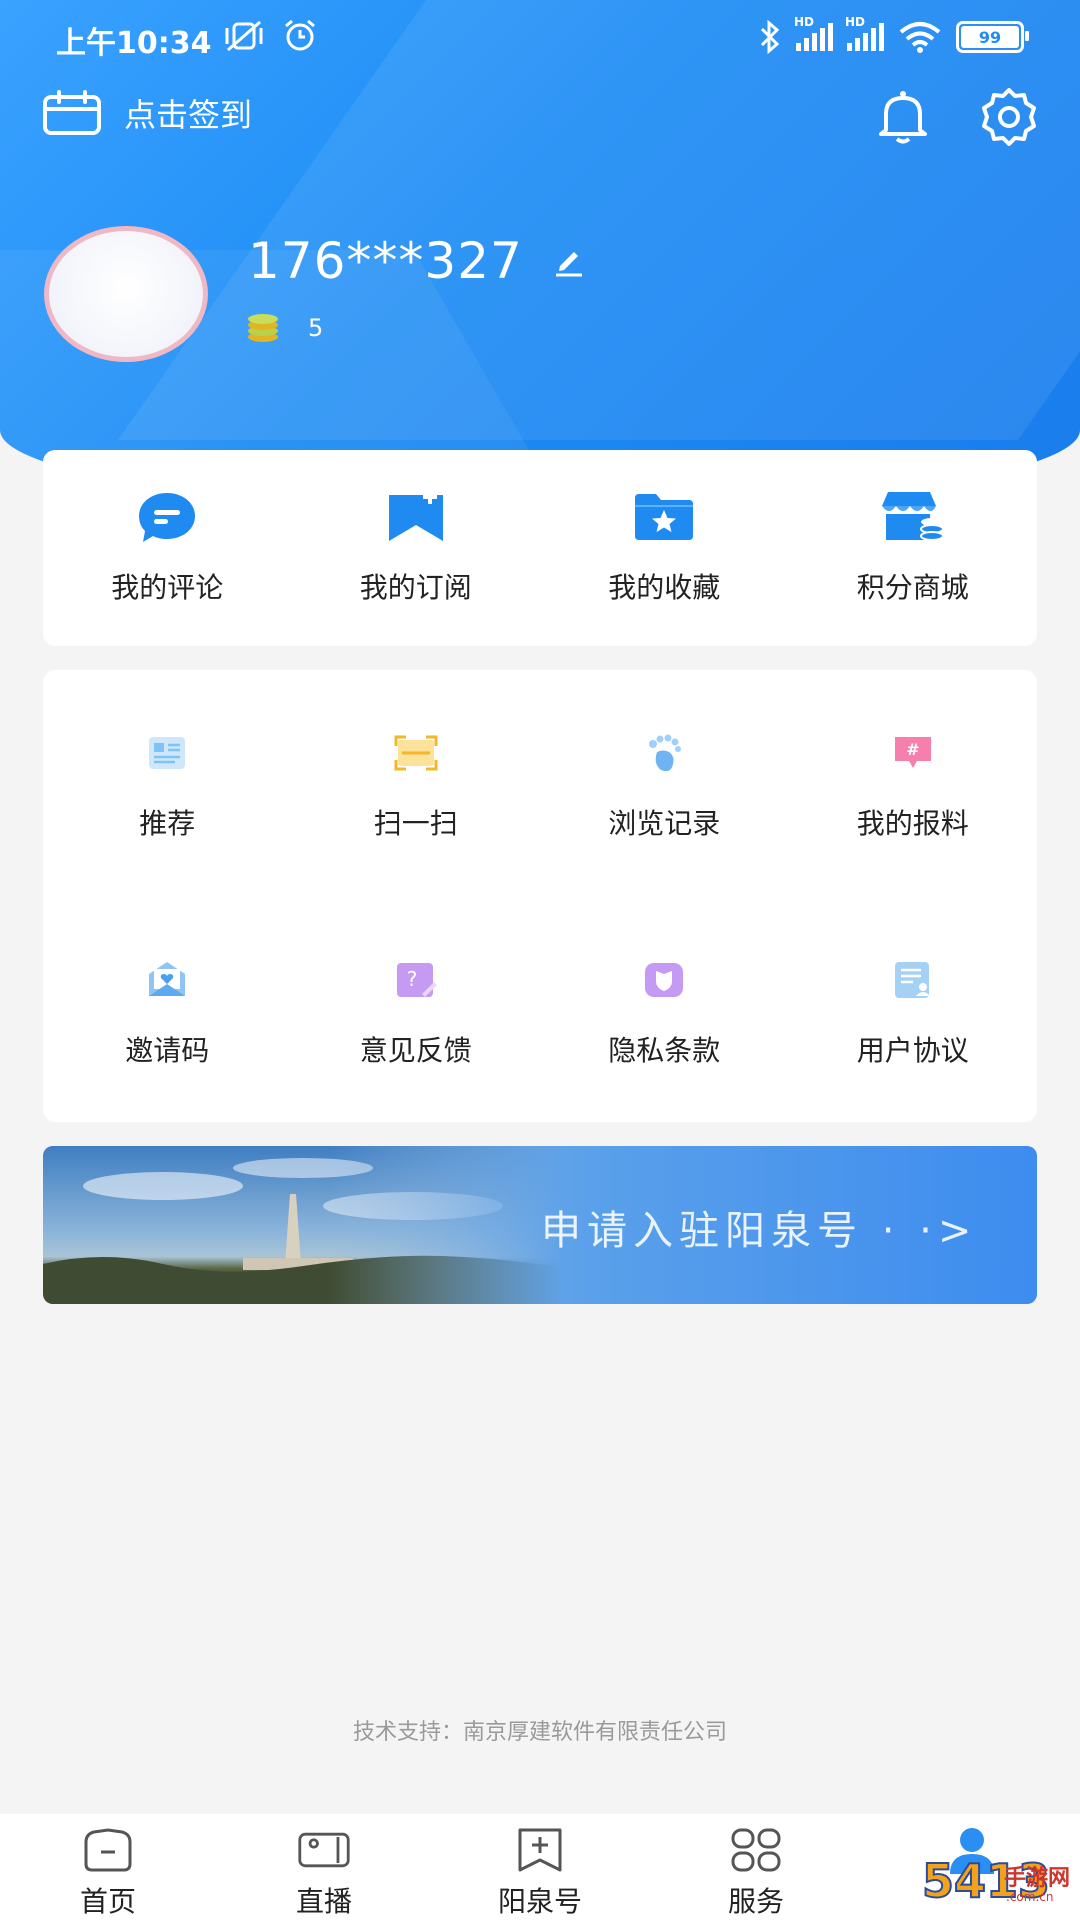 The height and width of the screenshot is (1920, 1080). What do you see at coordinates (167, 587) in the screenshot?
I see `my-comments-label: 我的评论` at bounding box center [167, 587].